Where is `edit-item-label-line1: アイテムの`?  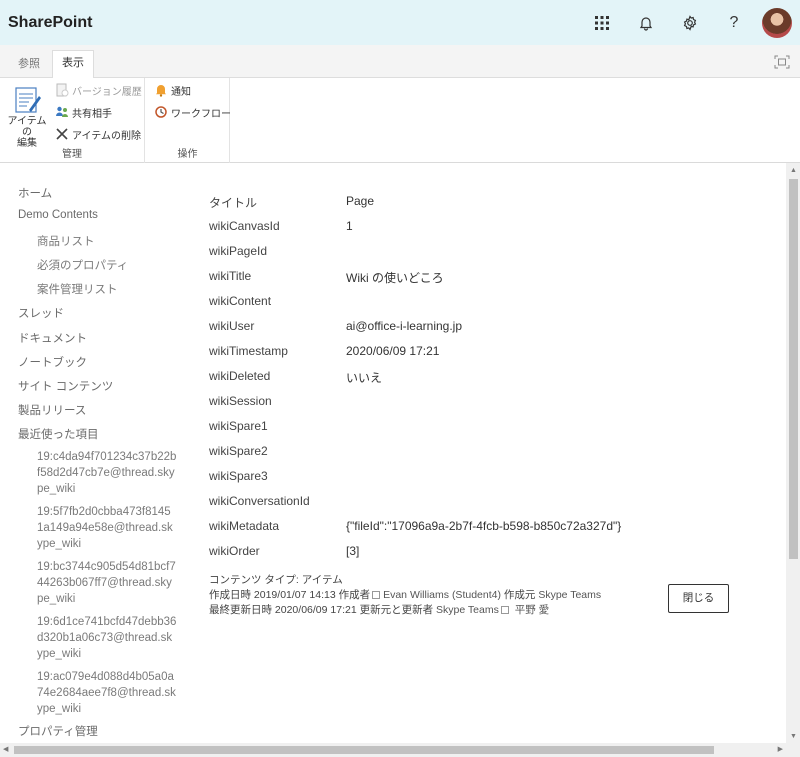 edit-item-label-line1: アイテムの is located at coordinates (27, 127).